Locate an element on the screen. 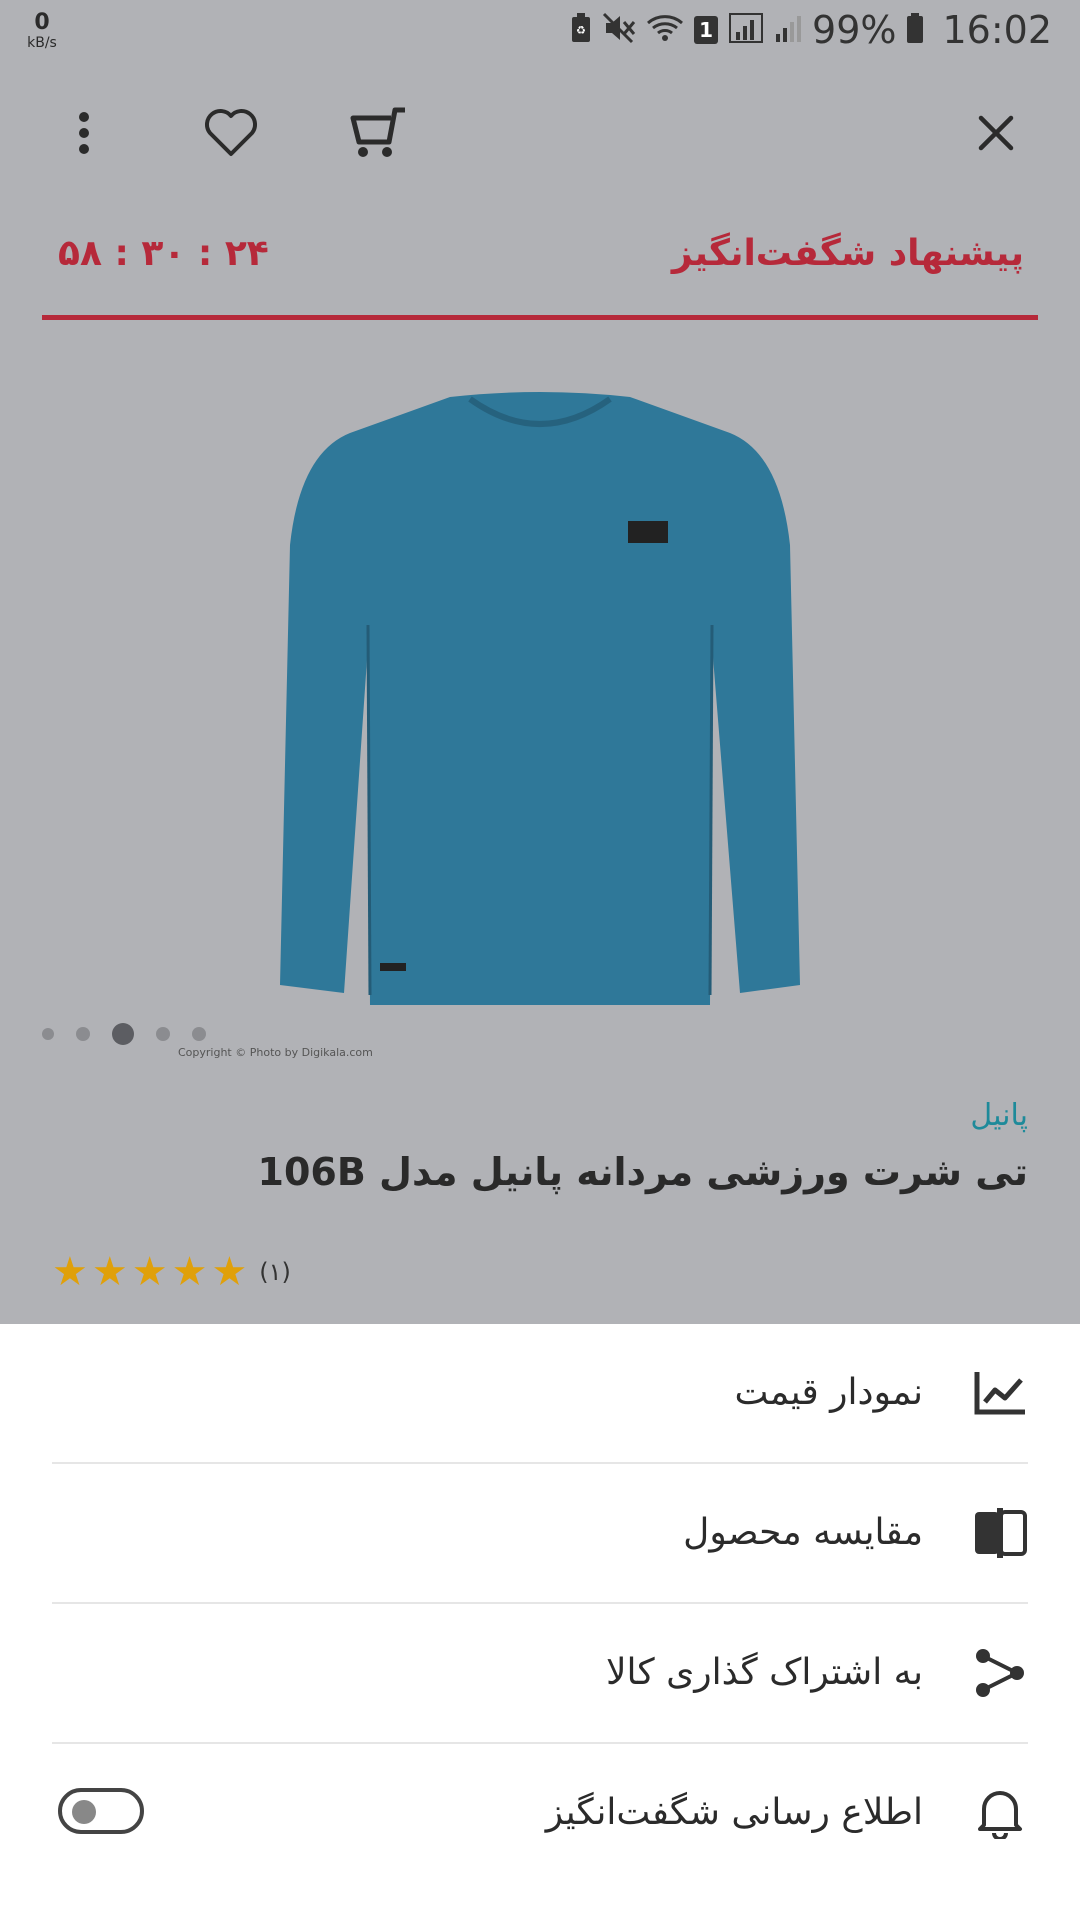 The height and width of the screenshot is (1920, 1080). menu-item-price-chart: نمودار قیمت is located at coordinates (540, 1394).